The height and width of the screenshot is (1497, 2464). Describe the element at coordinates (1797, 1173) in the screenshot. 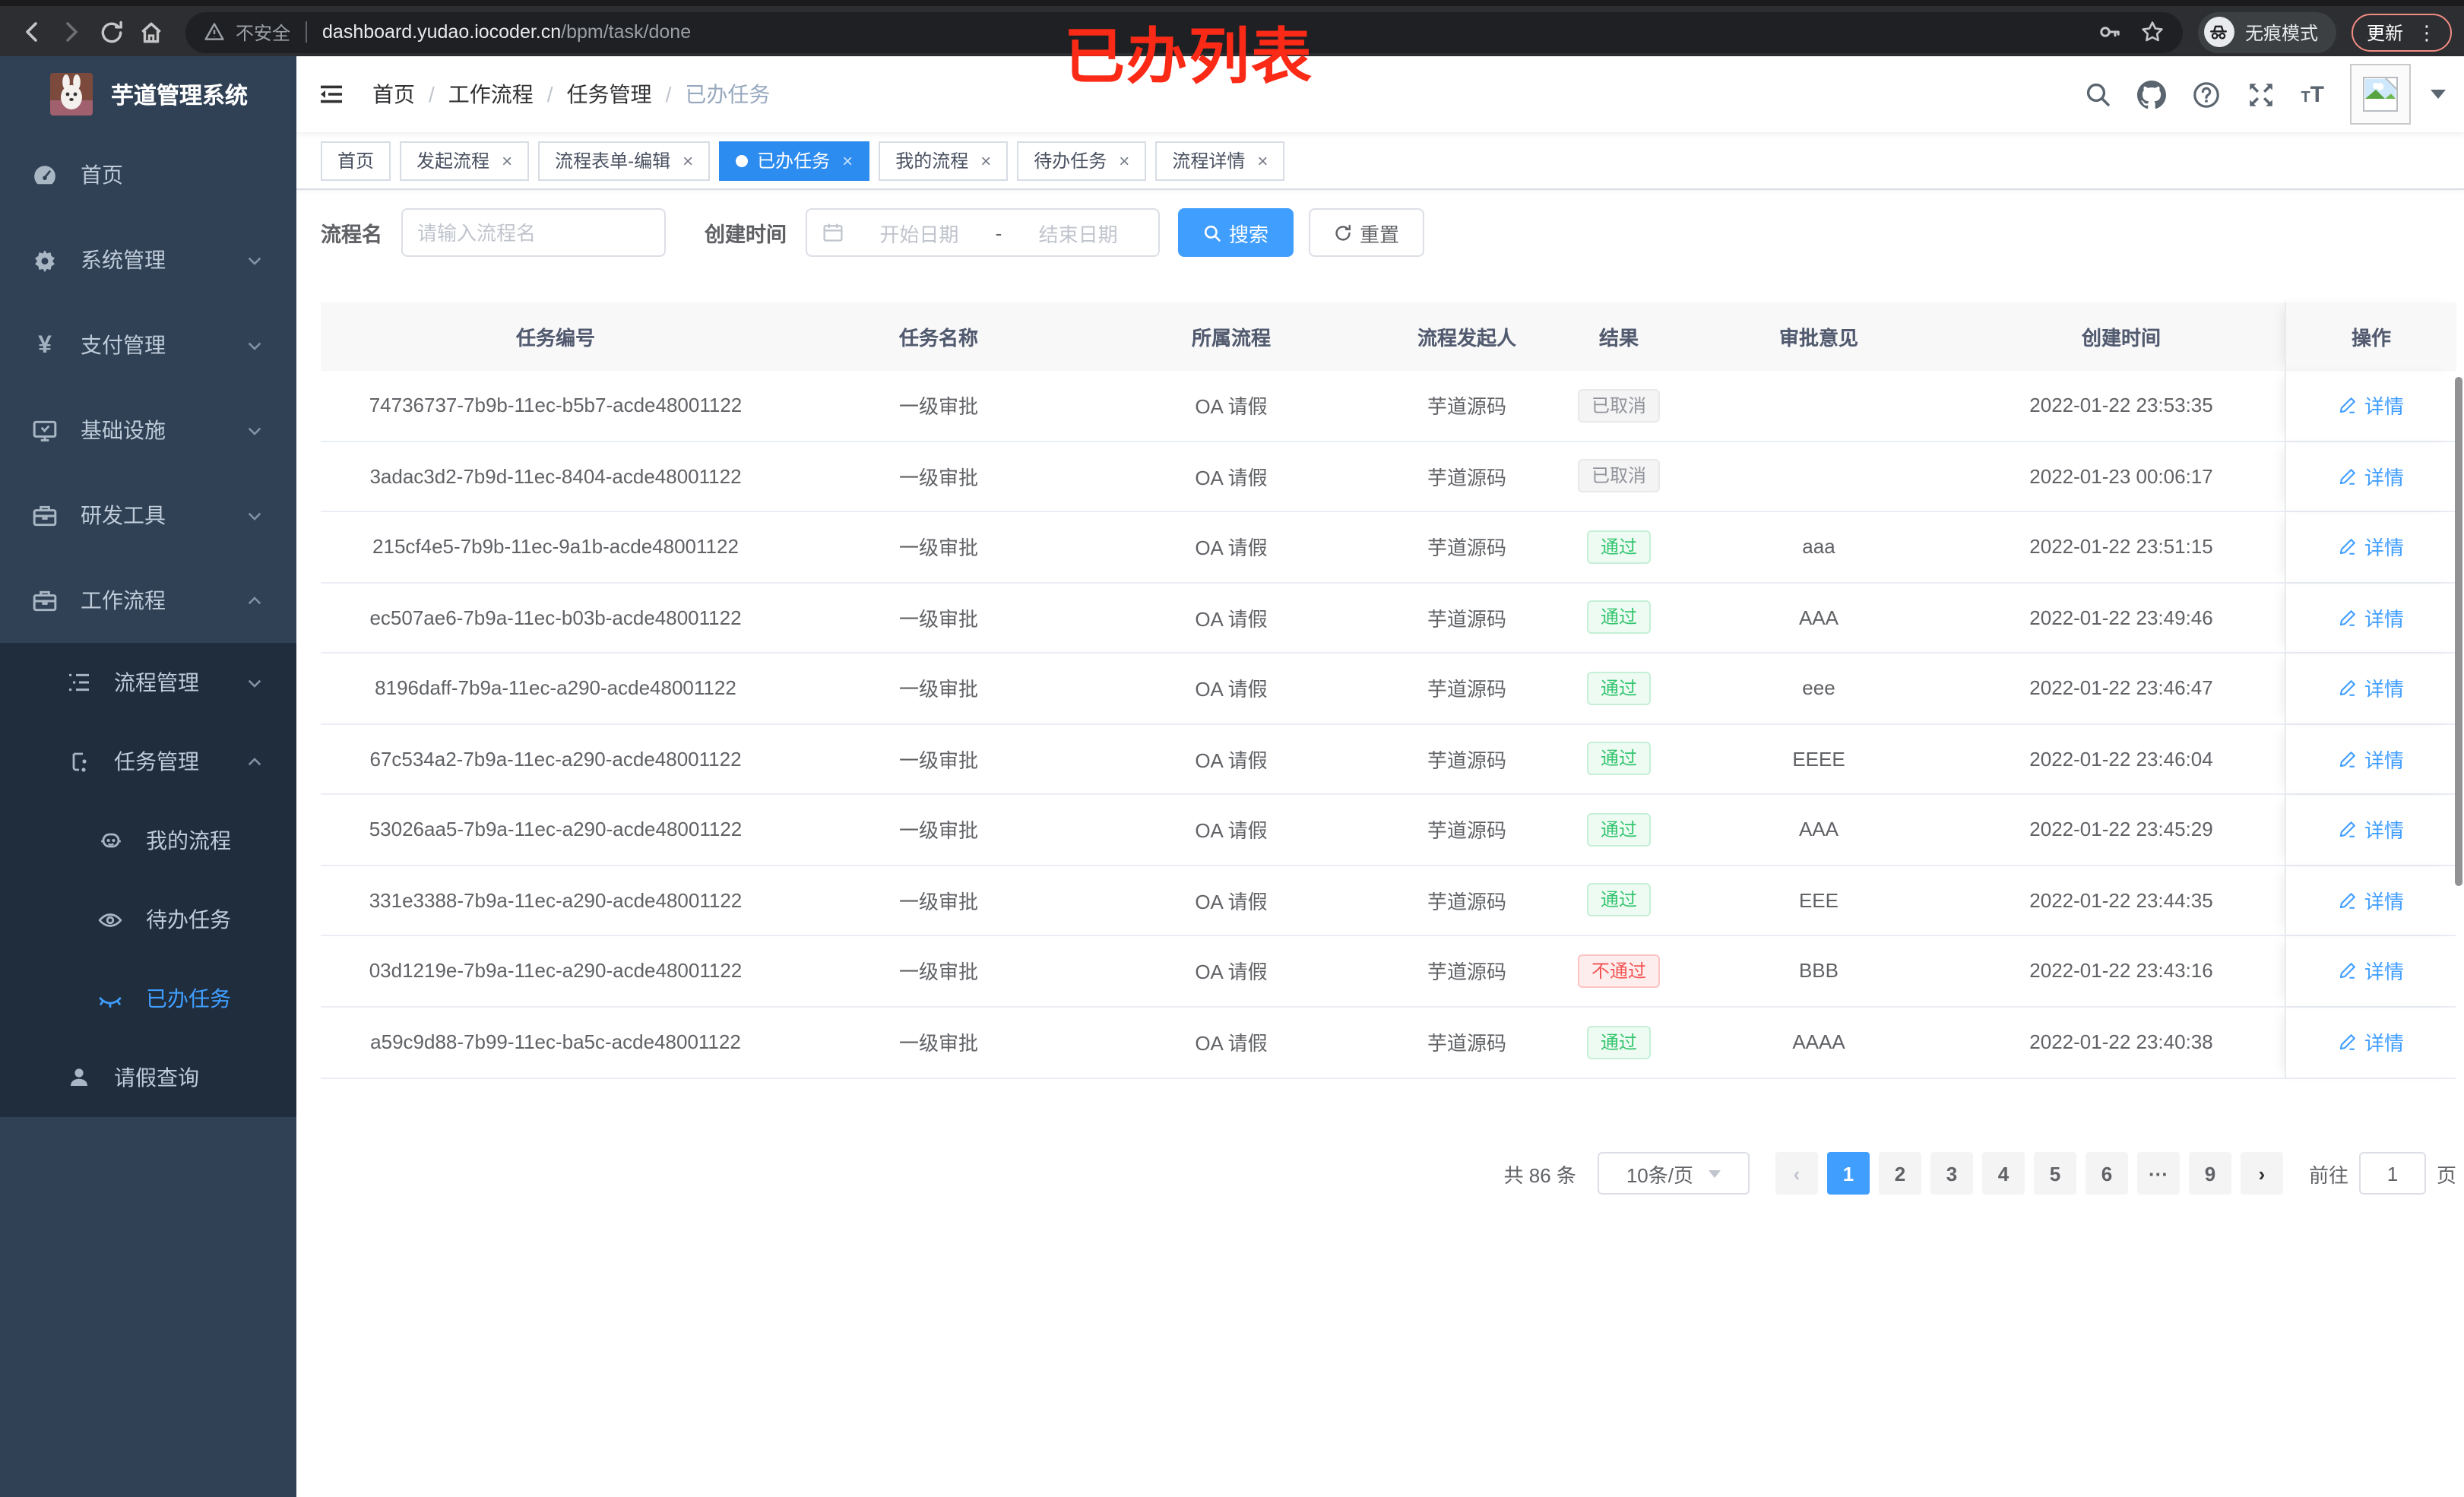

I see `prev-page-button: ‹` at that location.